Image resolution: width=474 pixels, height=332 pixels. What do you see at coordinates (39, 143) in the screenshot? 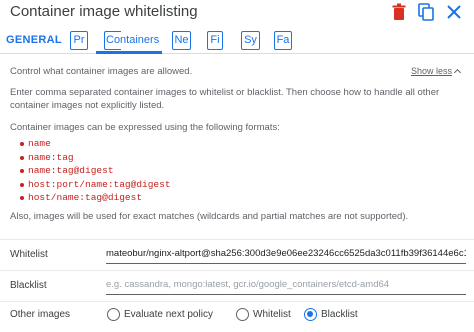
I see `format-example: name` at bounding box center [39, 143].